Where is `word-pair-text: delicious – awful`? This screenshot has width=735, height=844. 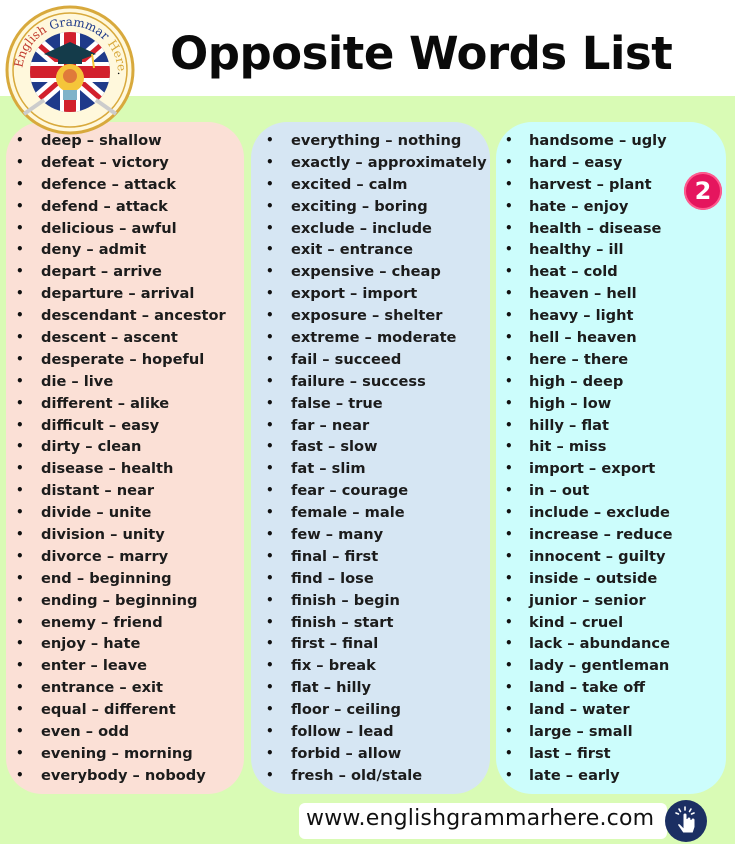
word-pair-text: delicious – awful is located at coordinates (109, 228).